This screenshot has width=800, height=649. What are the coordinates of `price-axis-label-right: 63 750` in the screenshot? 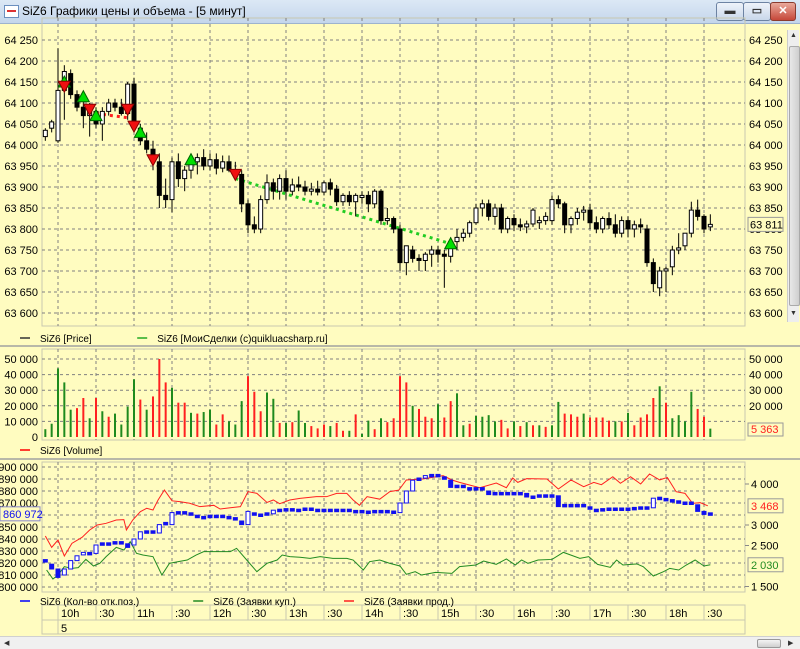 It's located at (766, 251).